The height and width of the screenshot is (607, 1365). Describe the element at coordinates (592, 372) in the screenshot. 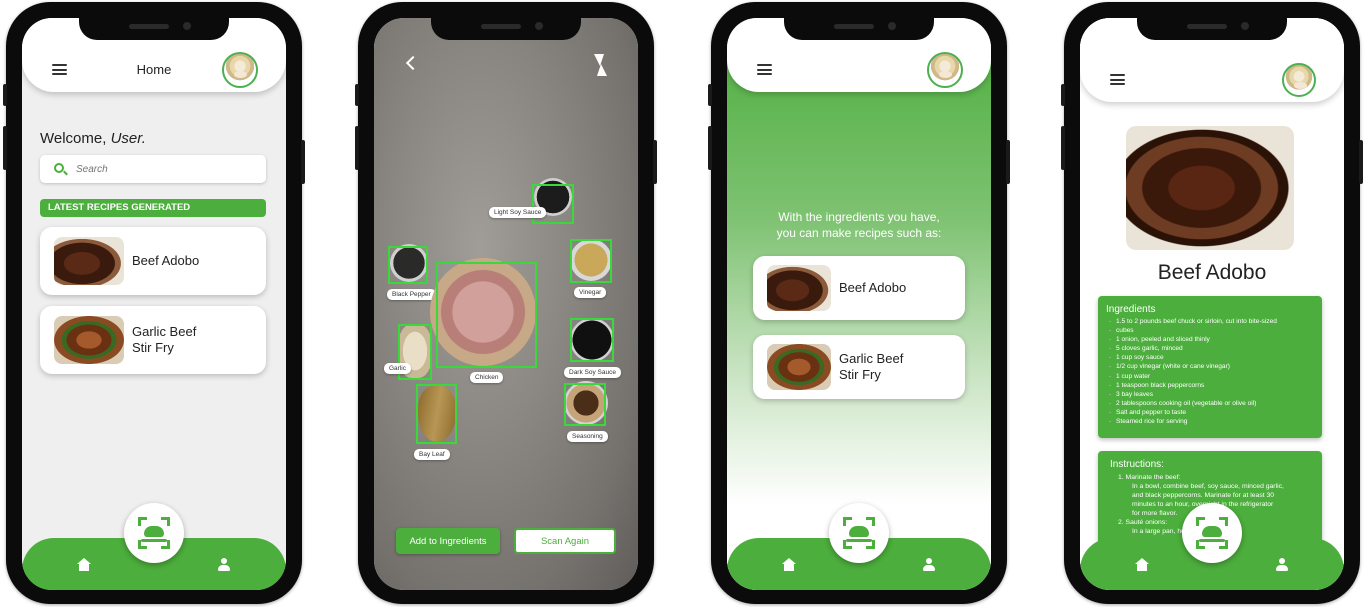

I see `detection-label: Dark Soy Sauce` at that location.